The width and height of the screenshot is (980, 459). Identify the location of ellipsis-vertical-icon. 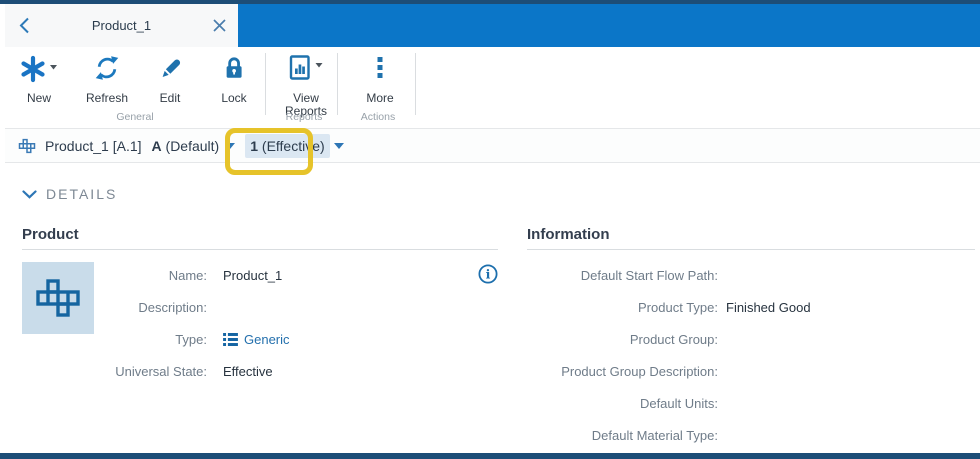
(380, 71).